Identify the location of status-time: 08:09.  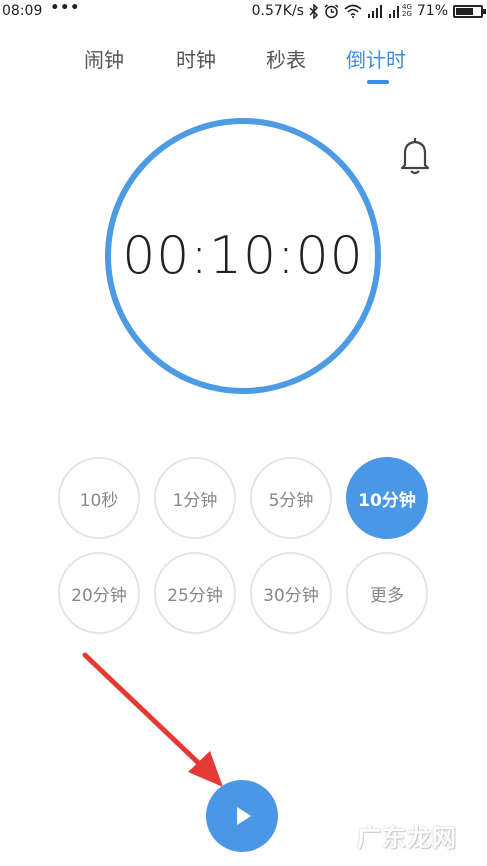
(22, 11).